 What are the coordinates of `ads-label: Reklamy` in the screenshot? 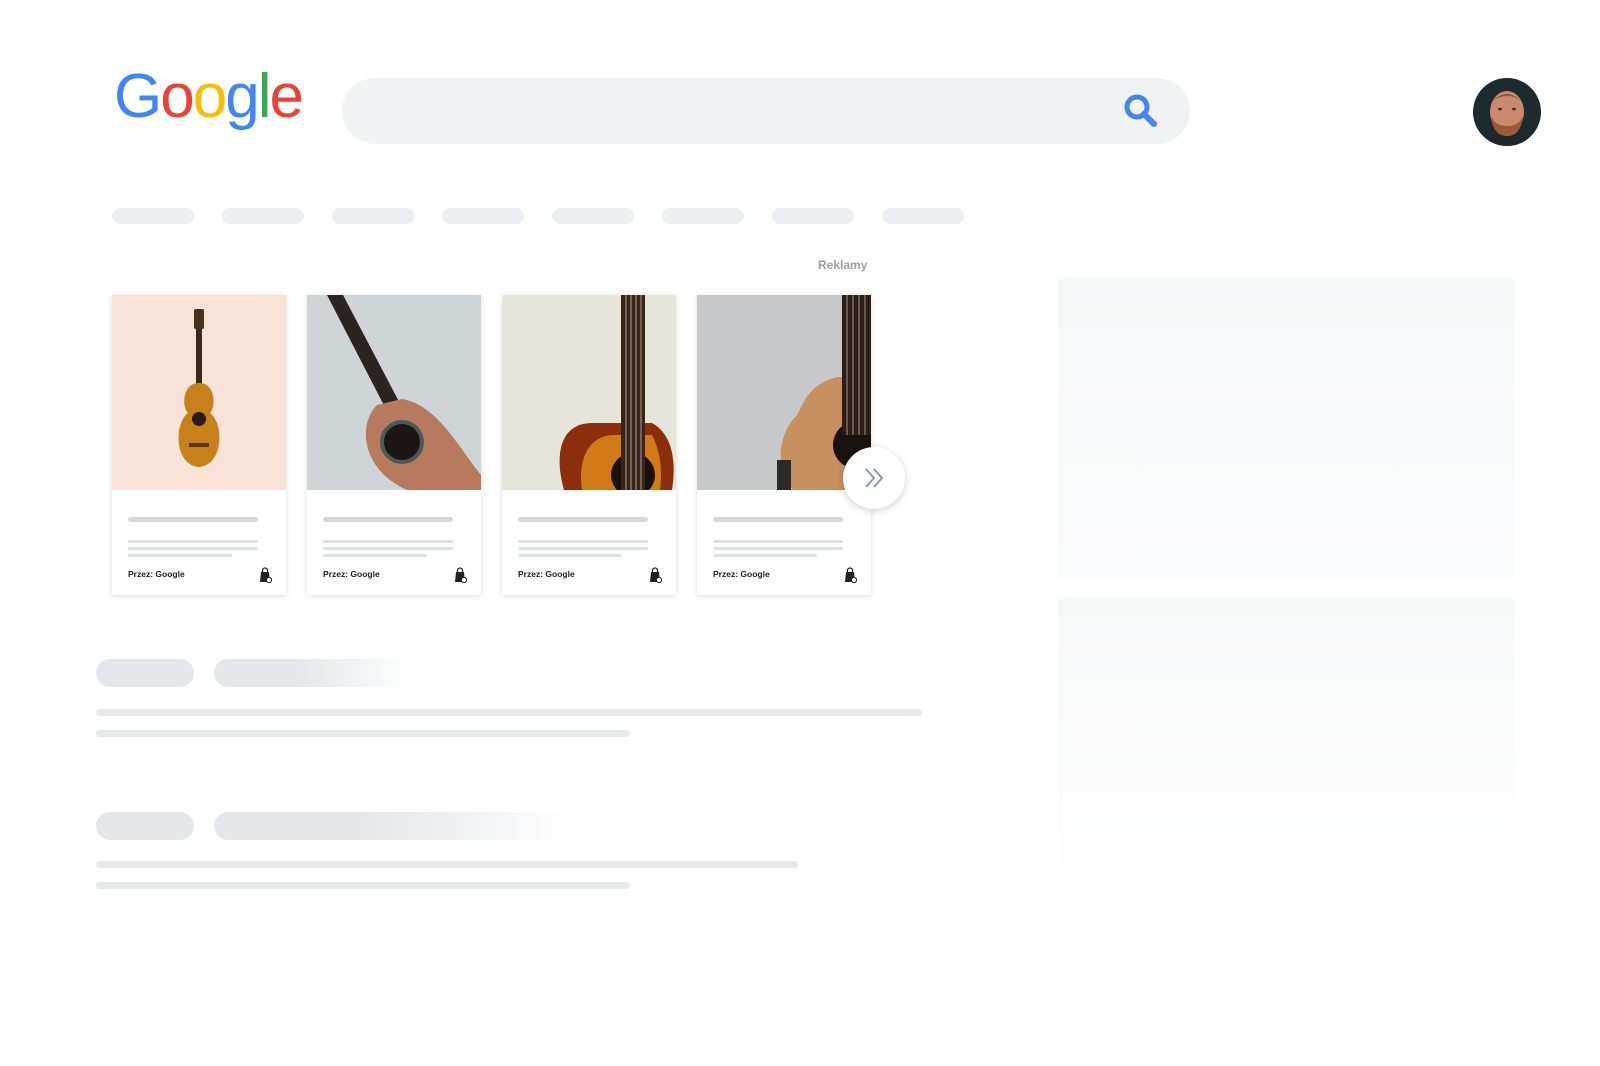 It's located at (843, 265).